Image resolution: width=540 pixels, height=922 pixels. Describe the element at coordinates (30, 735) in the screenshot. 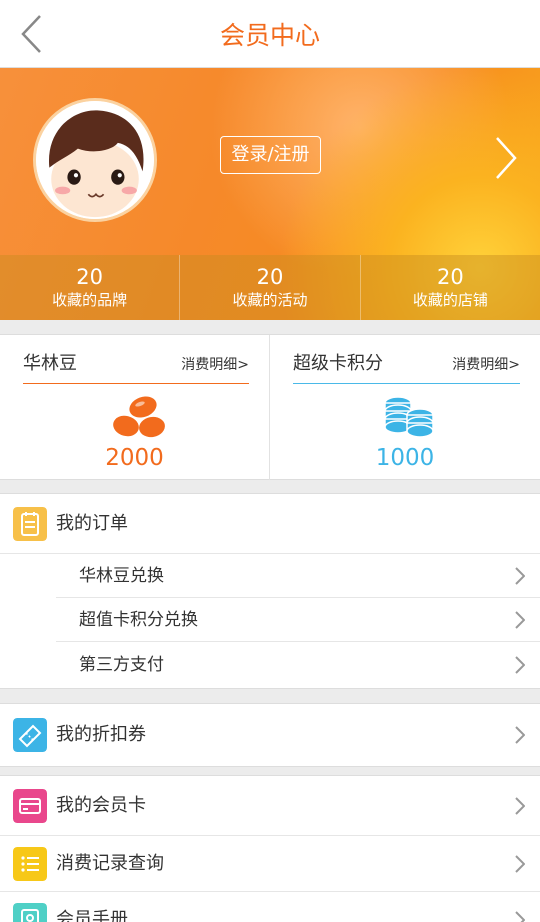

I see `coupon-ticket-icon` at that location.